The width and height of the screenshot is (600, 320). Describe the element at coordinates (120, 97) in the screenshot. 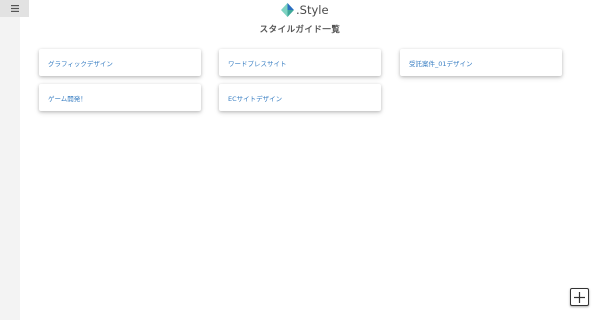

I see `style-guide-card-game-development: ゲーム開発！` at that location.